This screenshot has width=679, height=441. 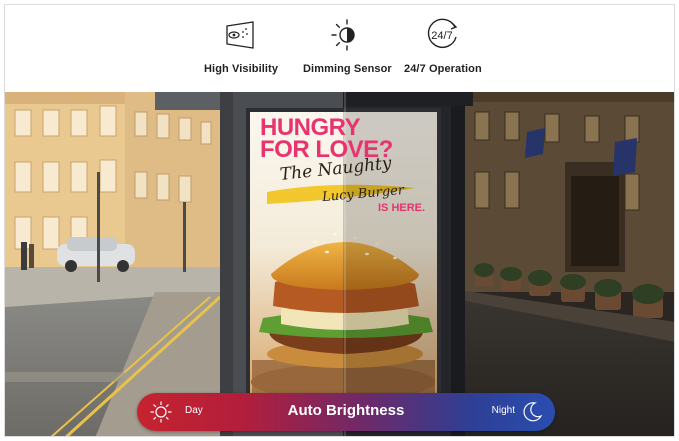 I want to click on feature-label: 24/7 Operation, so click(x=443, y=69).